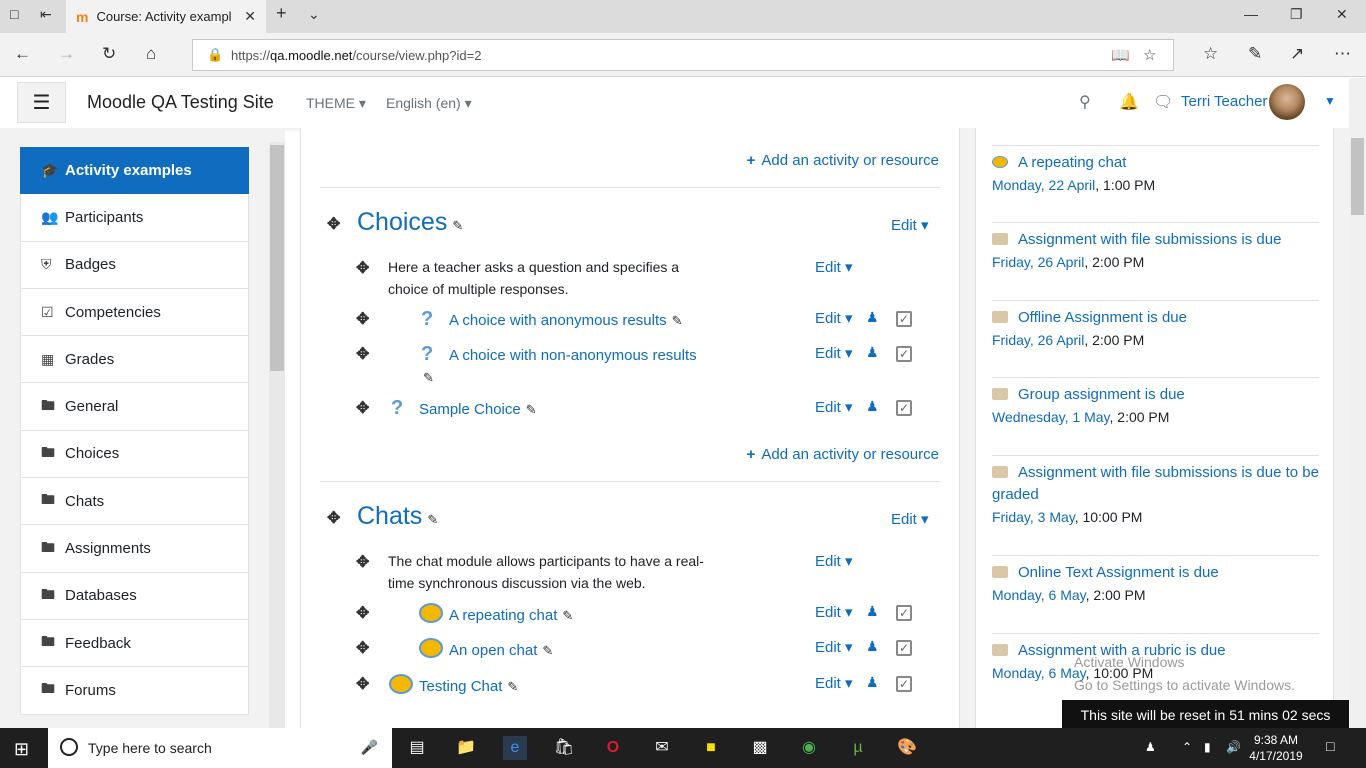 The height and width of the screenshot is (768, 1366). What do you see at coordinates (1155, 318) in the screenshot?
I see `event-link: Offline Assignment is due` at bounding box center [1155, 318].